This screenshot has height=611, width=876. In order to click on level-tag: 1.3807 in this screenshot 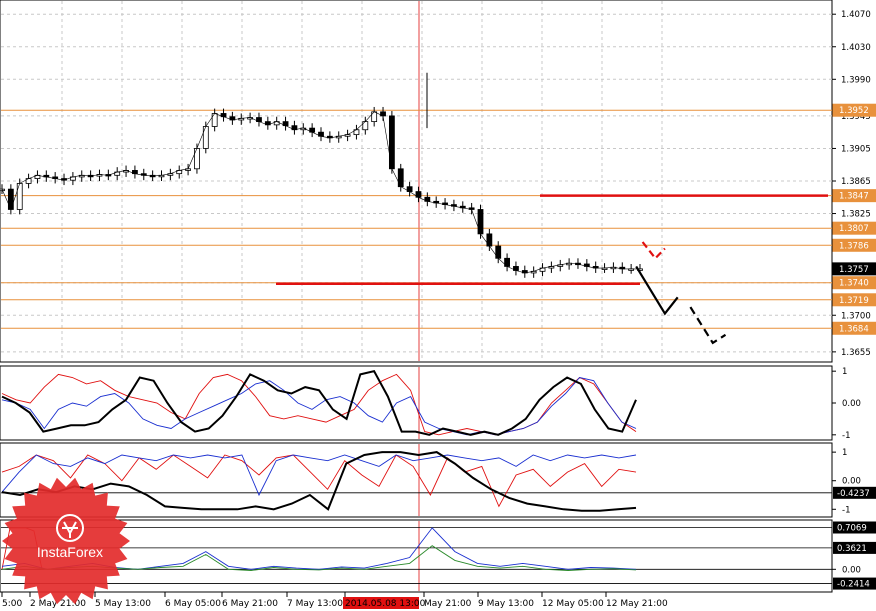, I will do `click(854, 229)`.